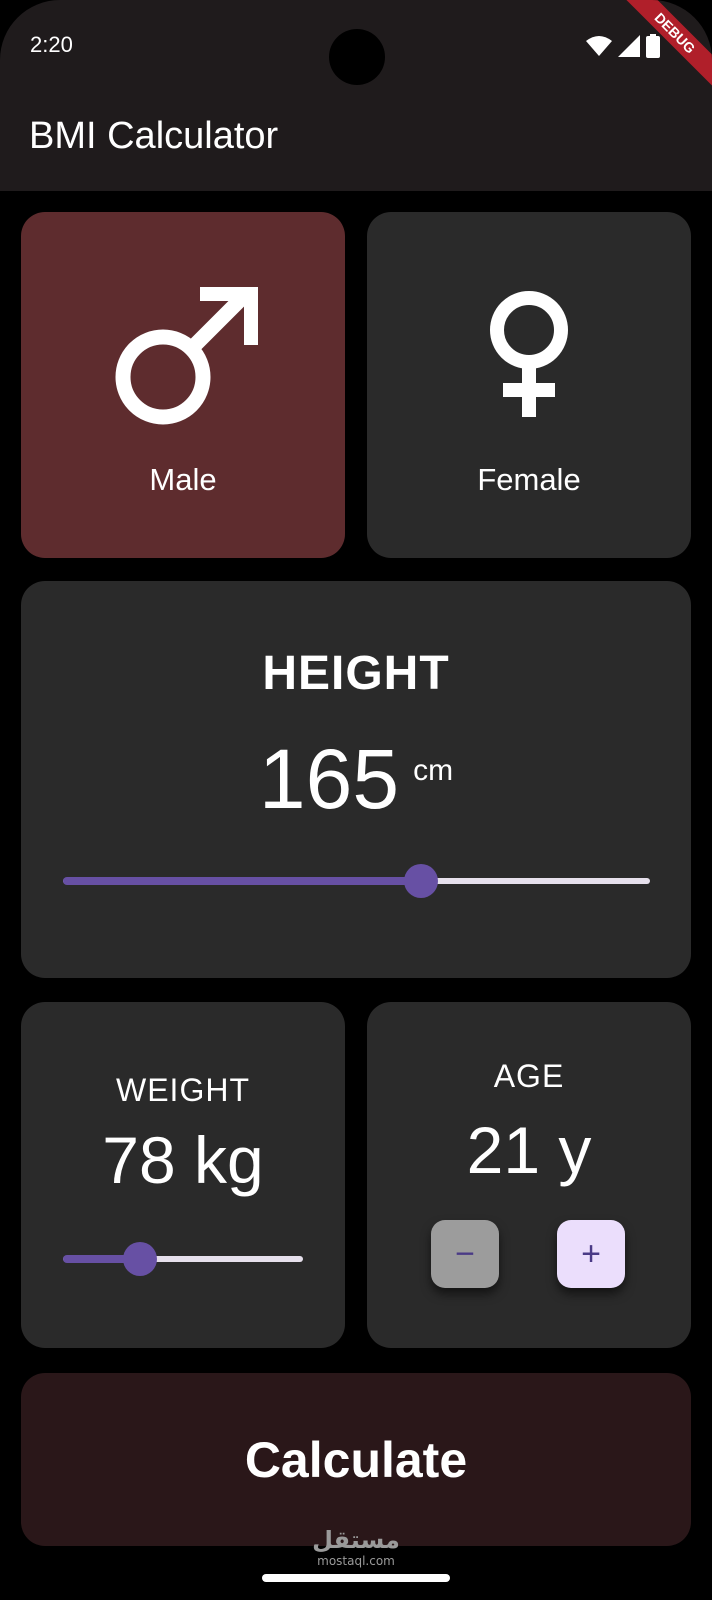 The height and width of the screenshot is (1600, 712). I want to click on weight-slider-thumb, so click(139, 1259).